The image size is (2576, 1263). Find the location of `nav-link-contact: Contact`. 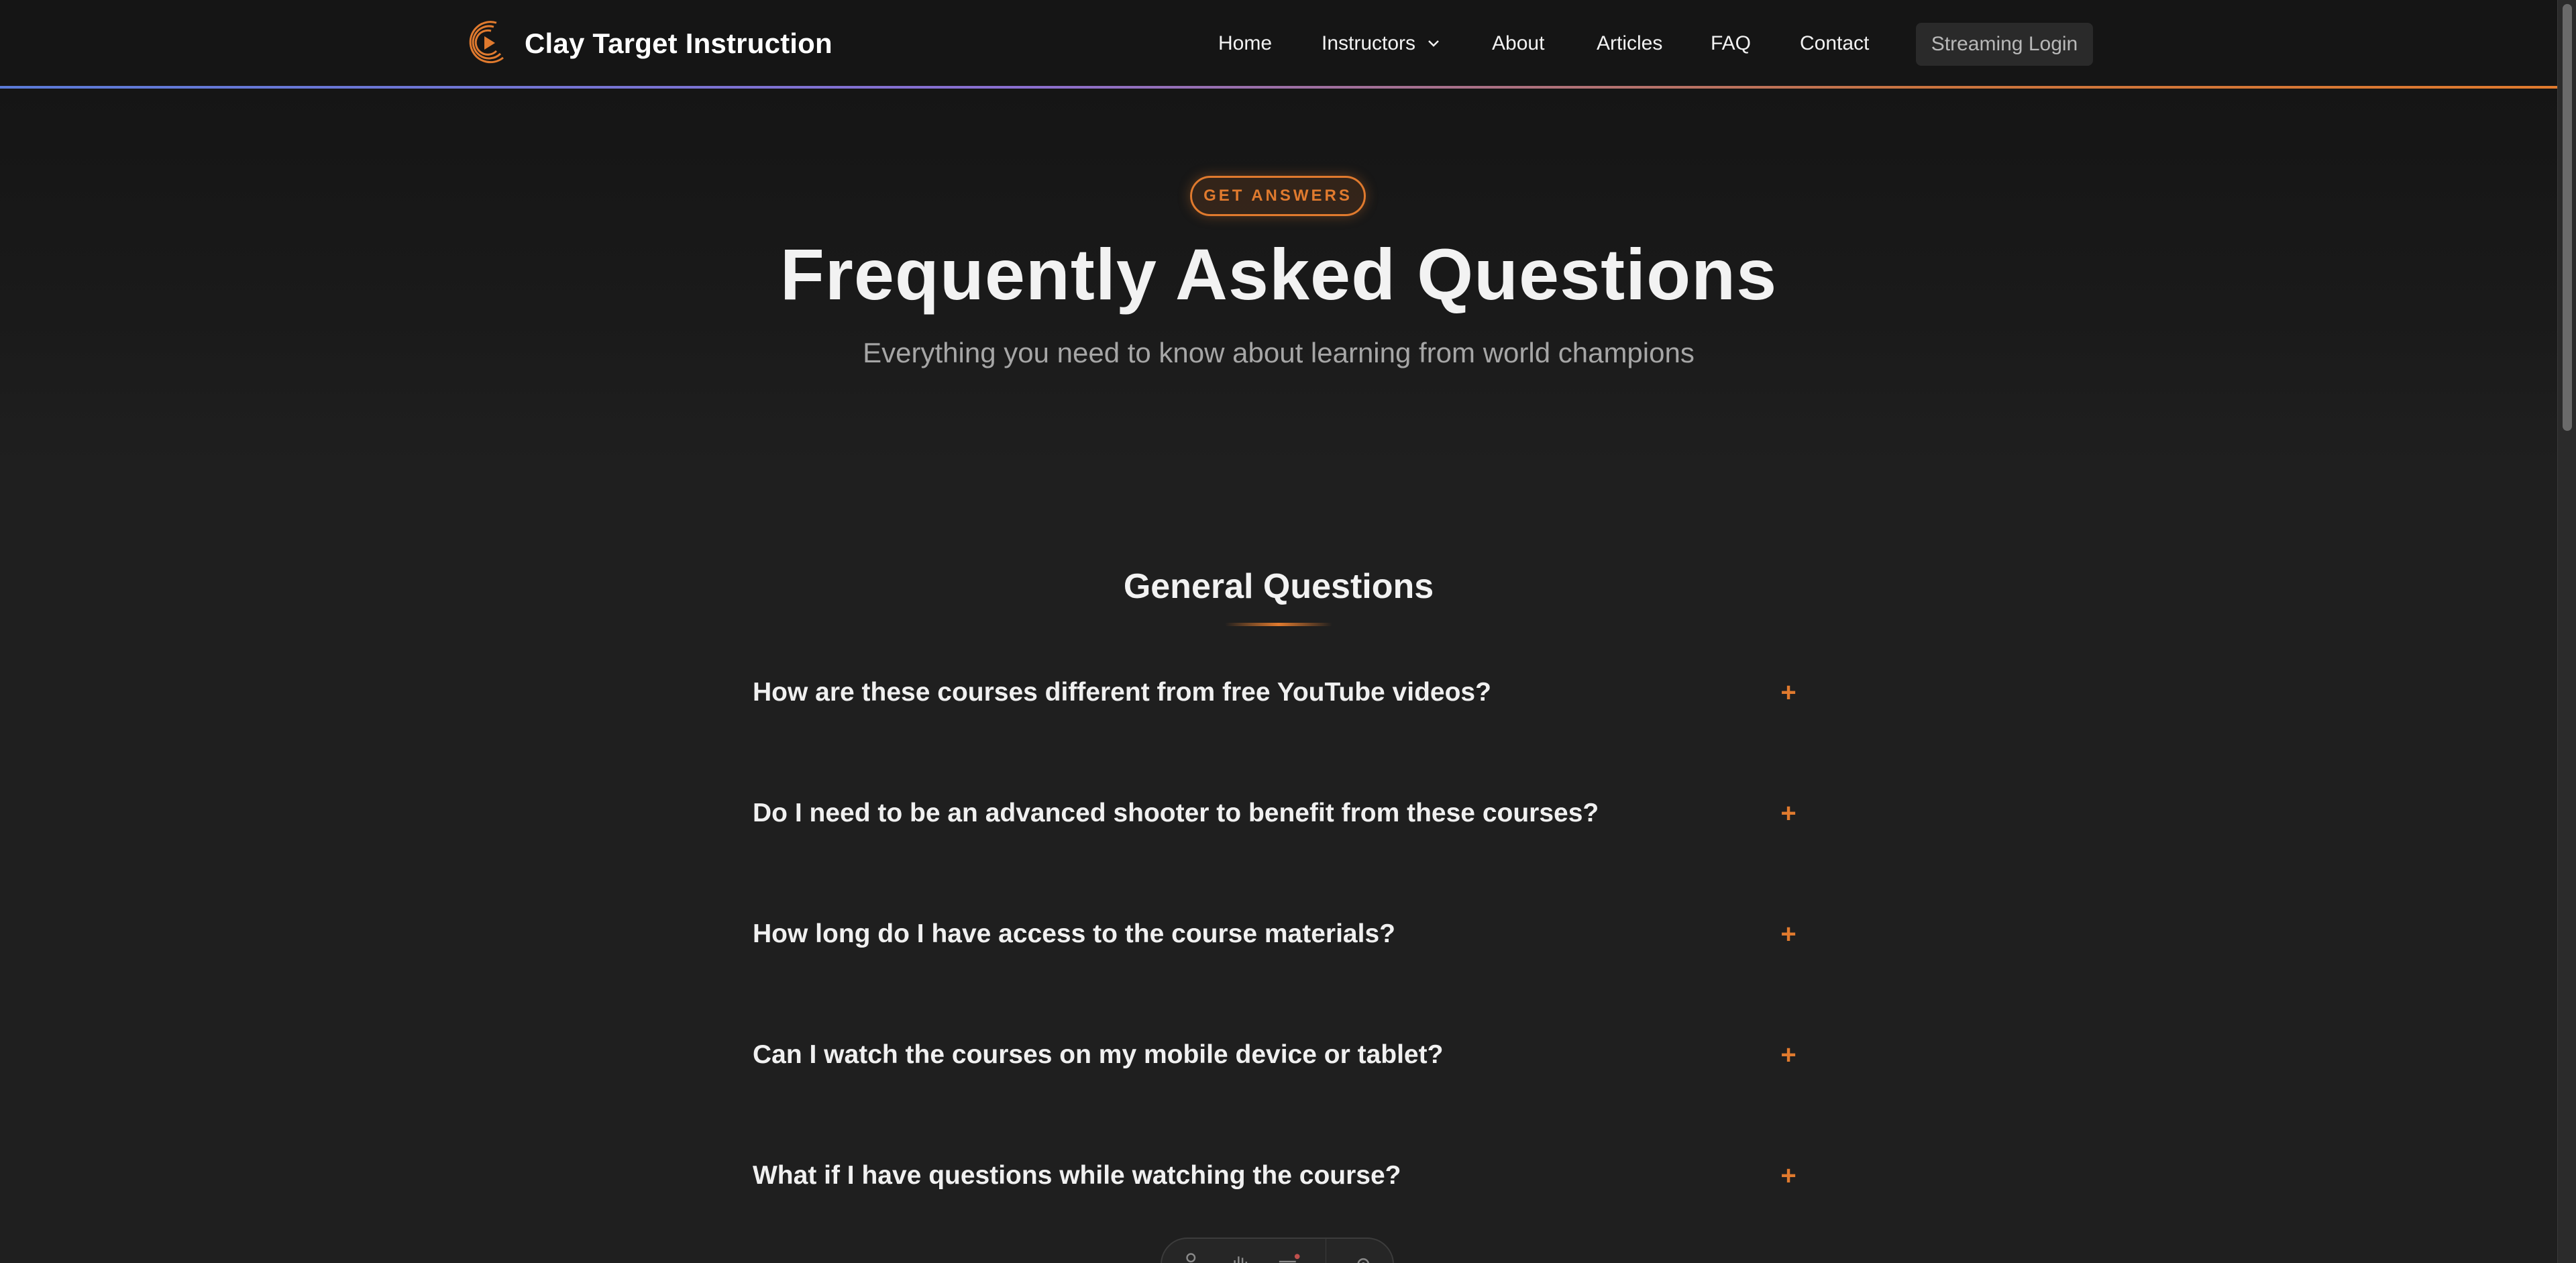

nav-link-contact: Contact is located at coordinates (1834, 43).